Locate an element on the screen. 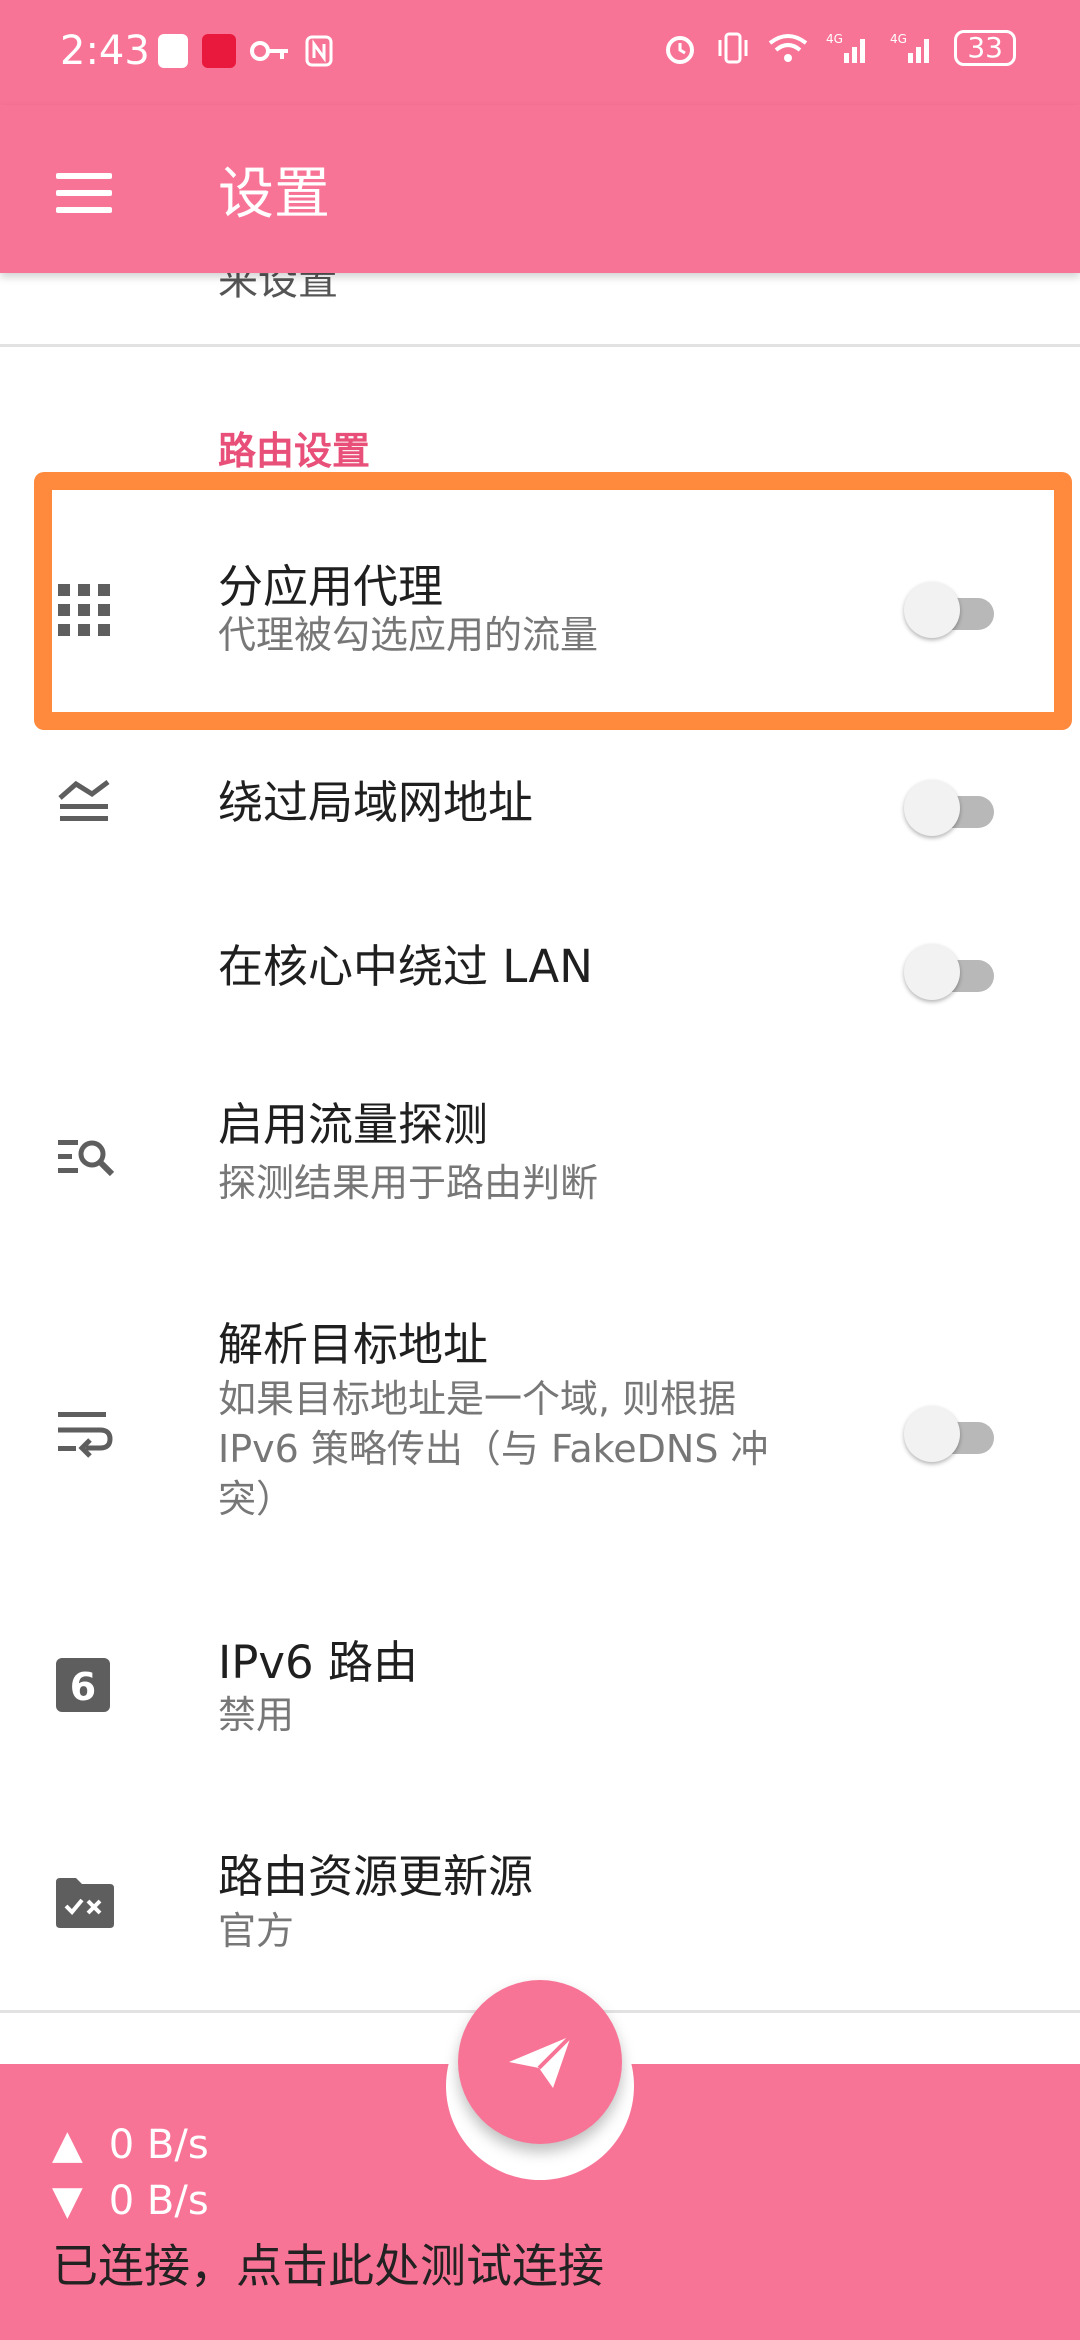  ipv6-icon: 6 is located at coordinates (83, 1685).